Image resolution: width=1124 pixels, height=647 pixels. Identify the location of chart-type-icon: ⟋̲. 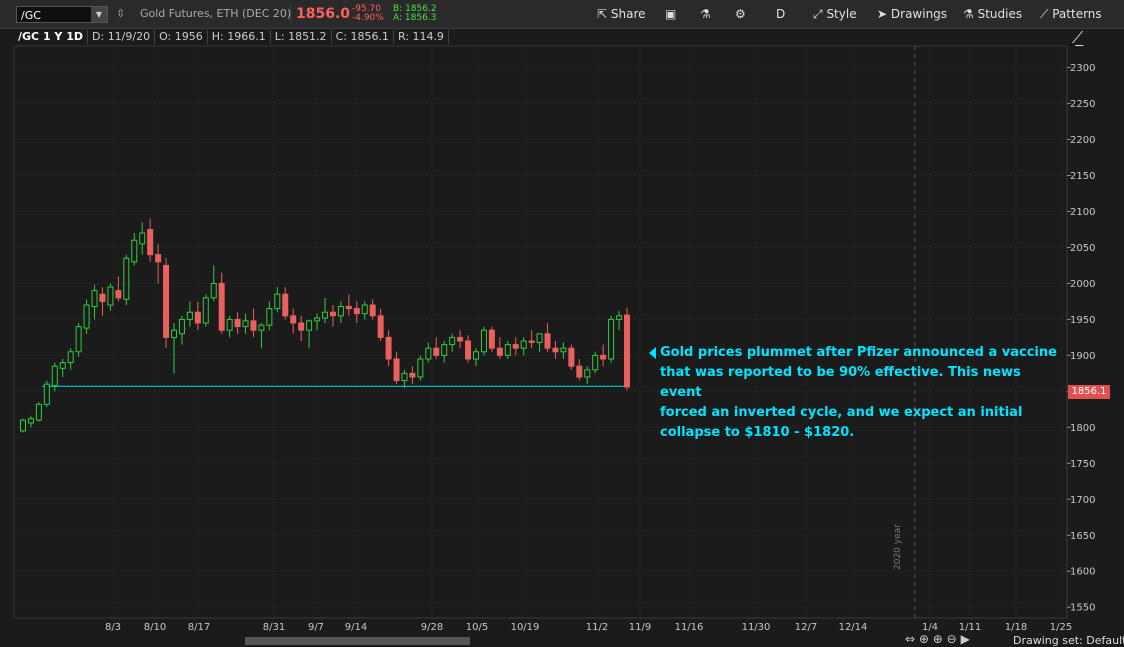
(1077, 38).